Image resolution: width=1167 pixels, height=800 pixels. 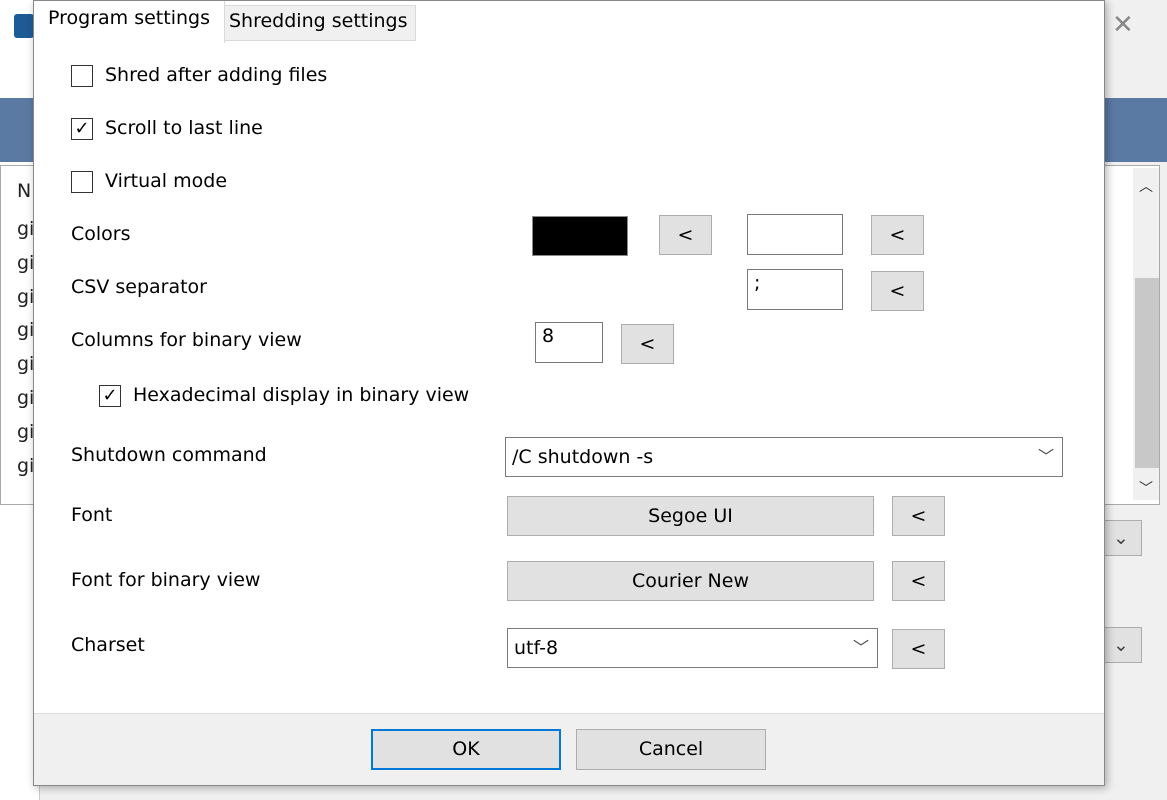 I want to click on list-header: N, so click(x=24, y=191).